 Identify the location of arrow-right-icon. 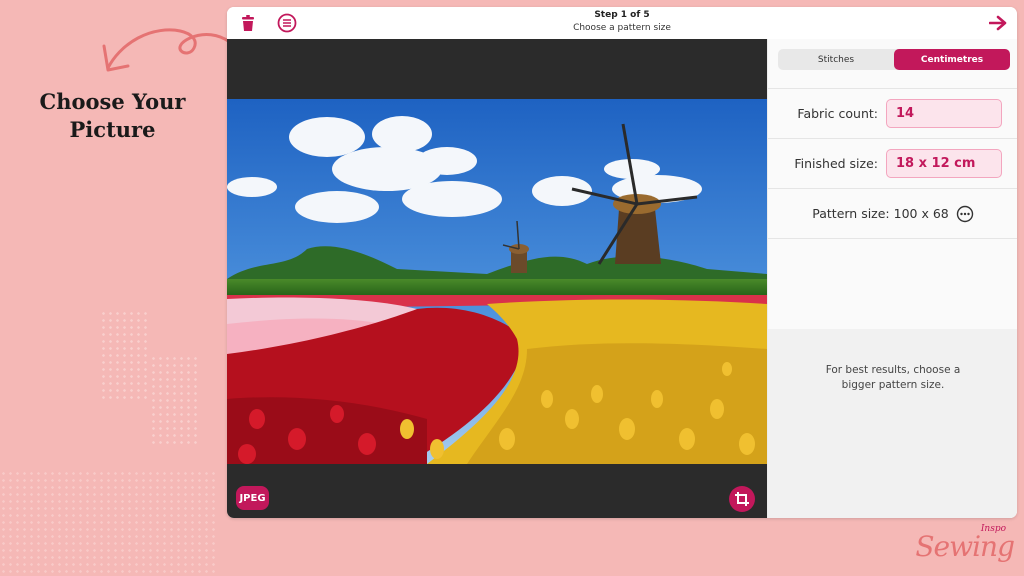
(998, 23).